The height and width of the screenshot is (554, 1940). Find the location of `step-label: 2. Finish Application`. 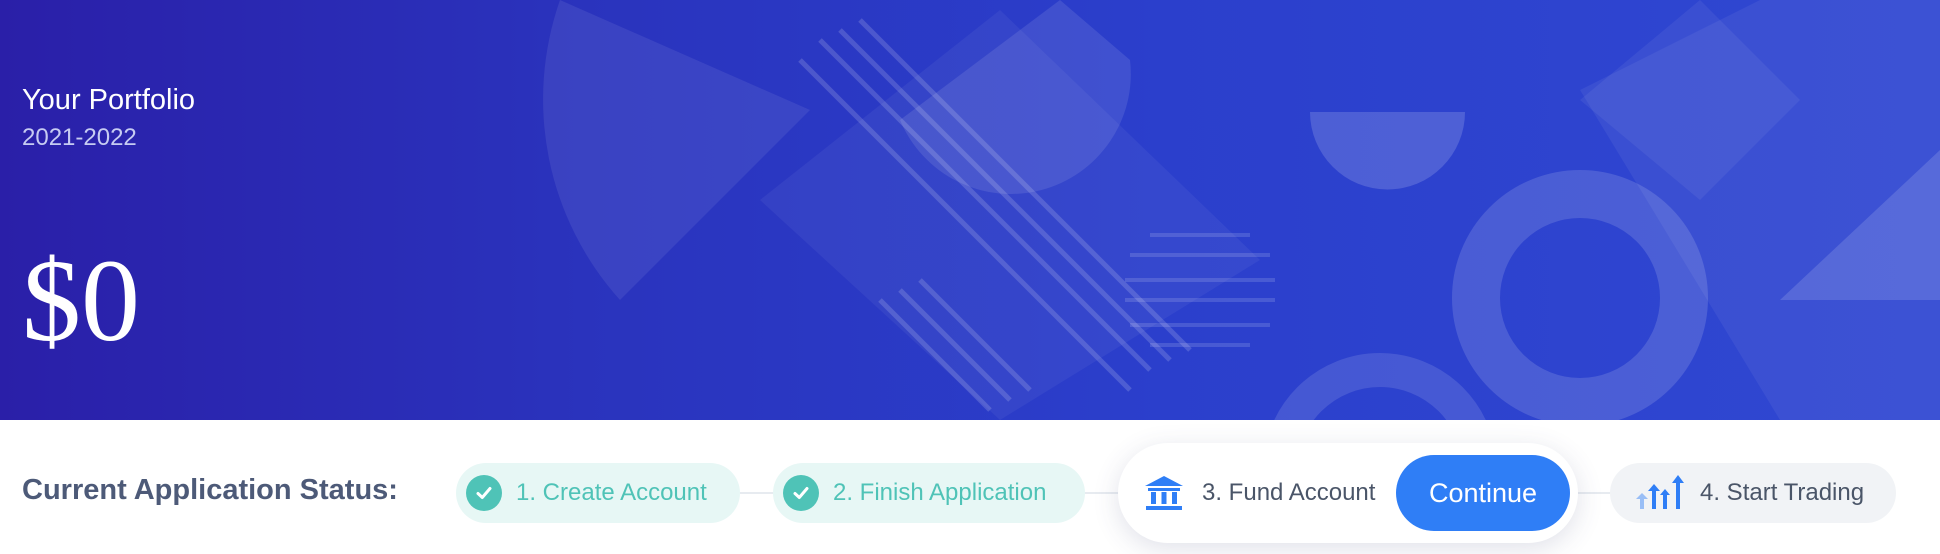

step-label: 2. Finish Application is located at coordinates (940, 492).